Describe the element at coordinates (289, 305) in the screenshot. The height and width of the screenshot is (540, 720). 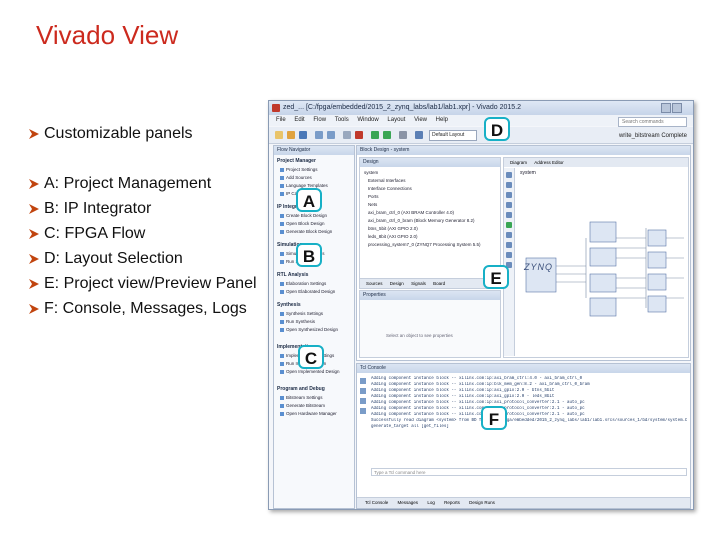
I see `section-synthesis: Synthesis` at that location.